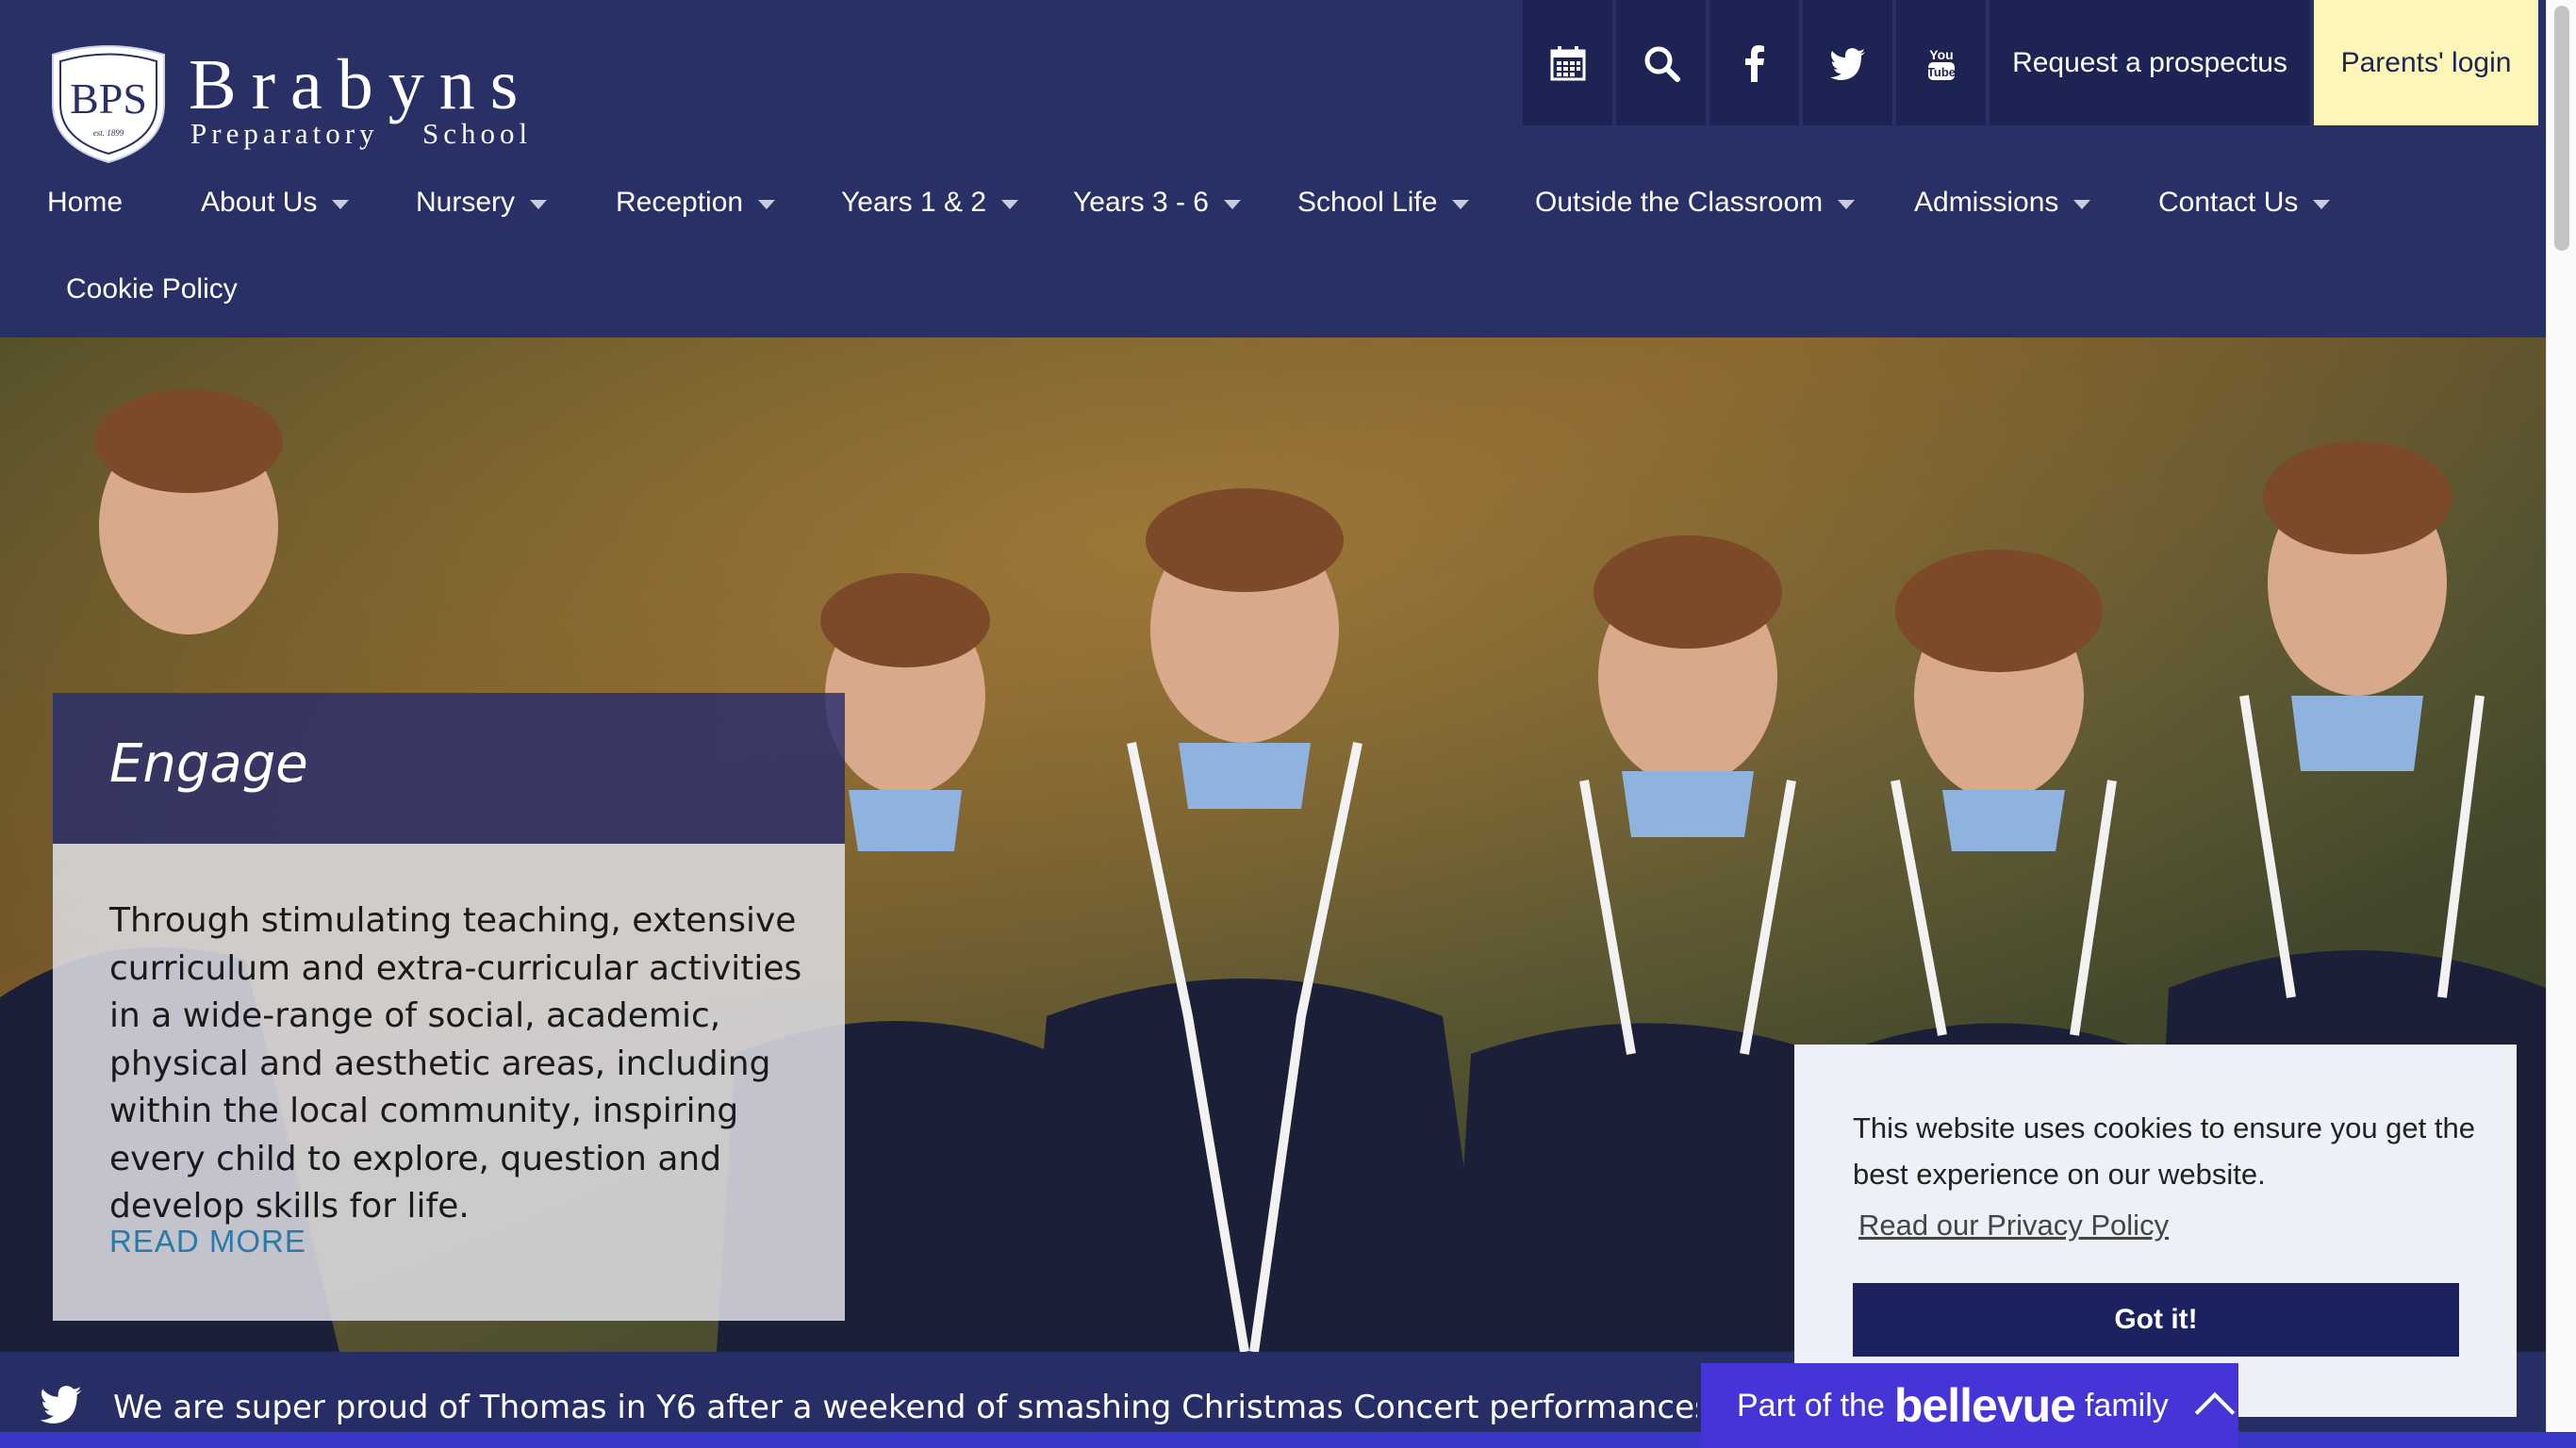  What do you see at coordinates (2426, 62) in the screenshot?
I see `parents-login-button: Parents' login` at bounding box center [2426, 62].